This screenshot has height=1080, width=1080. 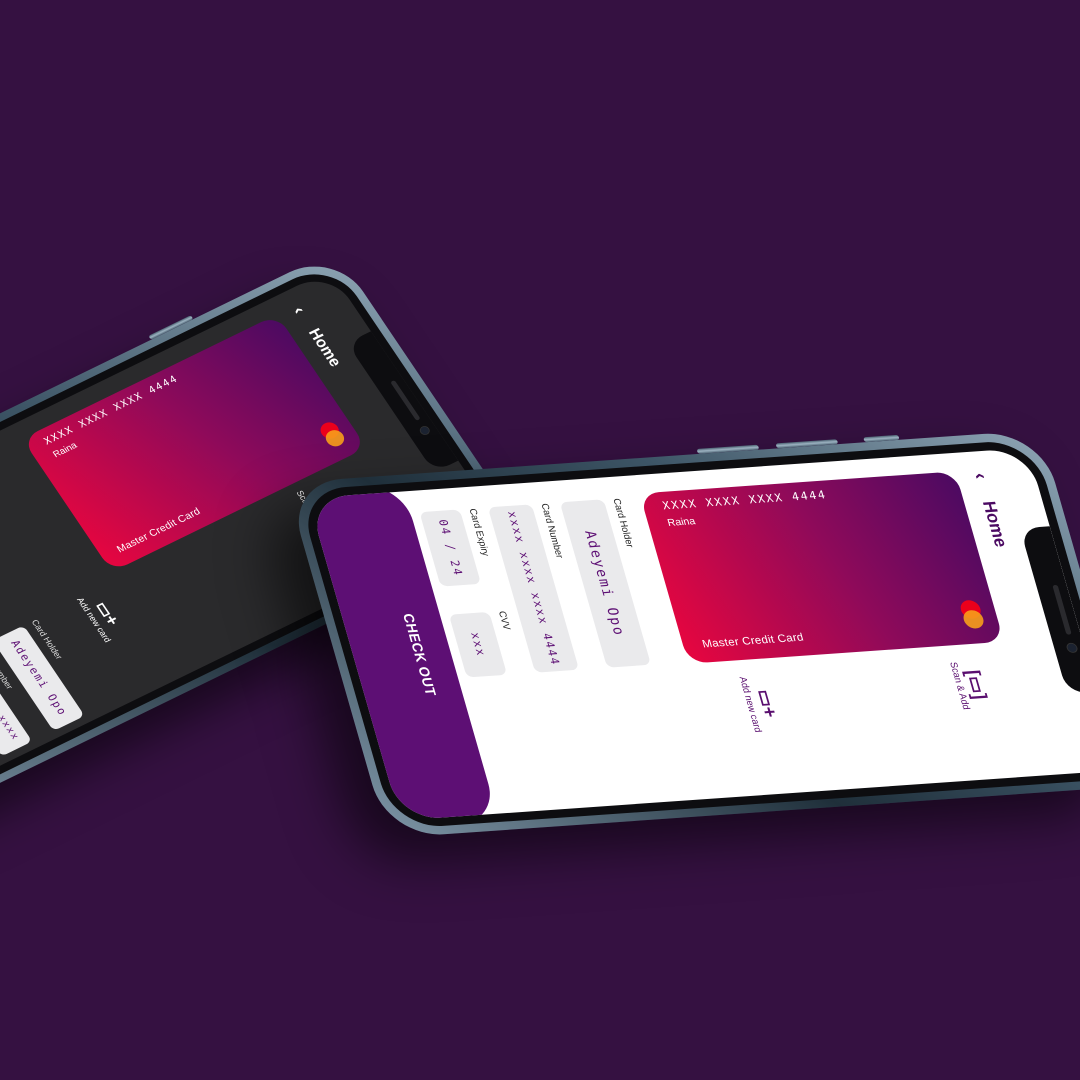 What do you see at coordinates (970, 685) in the screenshot?
I see `scan-add-button: [▭] Scan & Add` at bounding box center [970, 685].